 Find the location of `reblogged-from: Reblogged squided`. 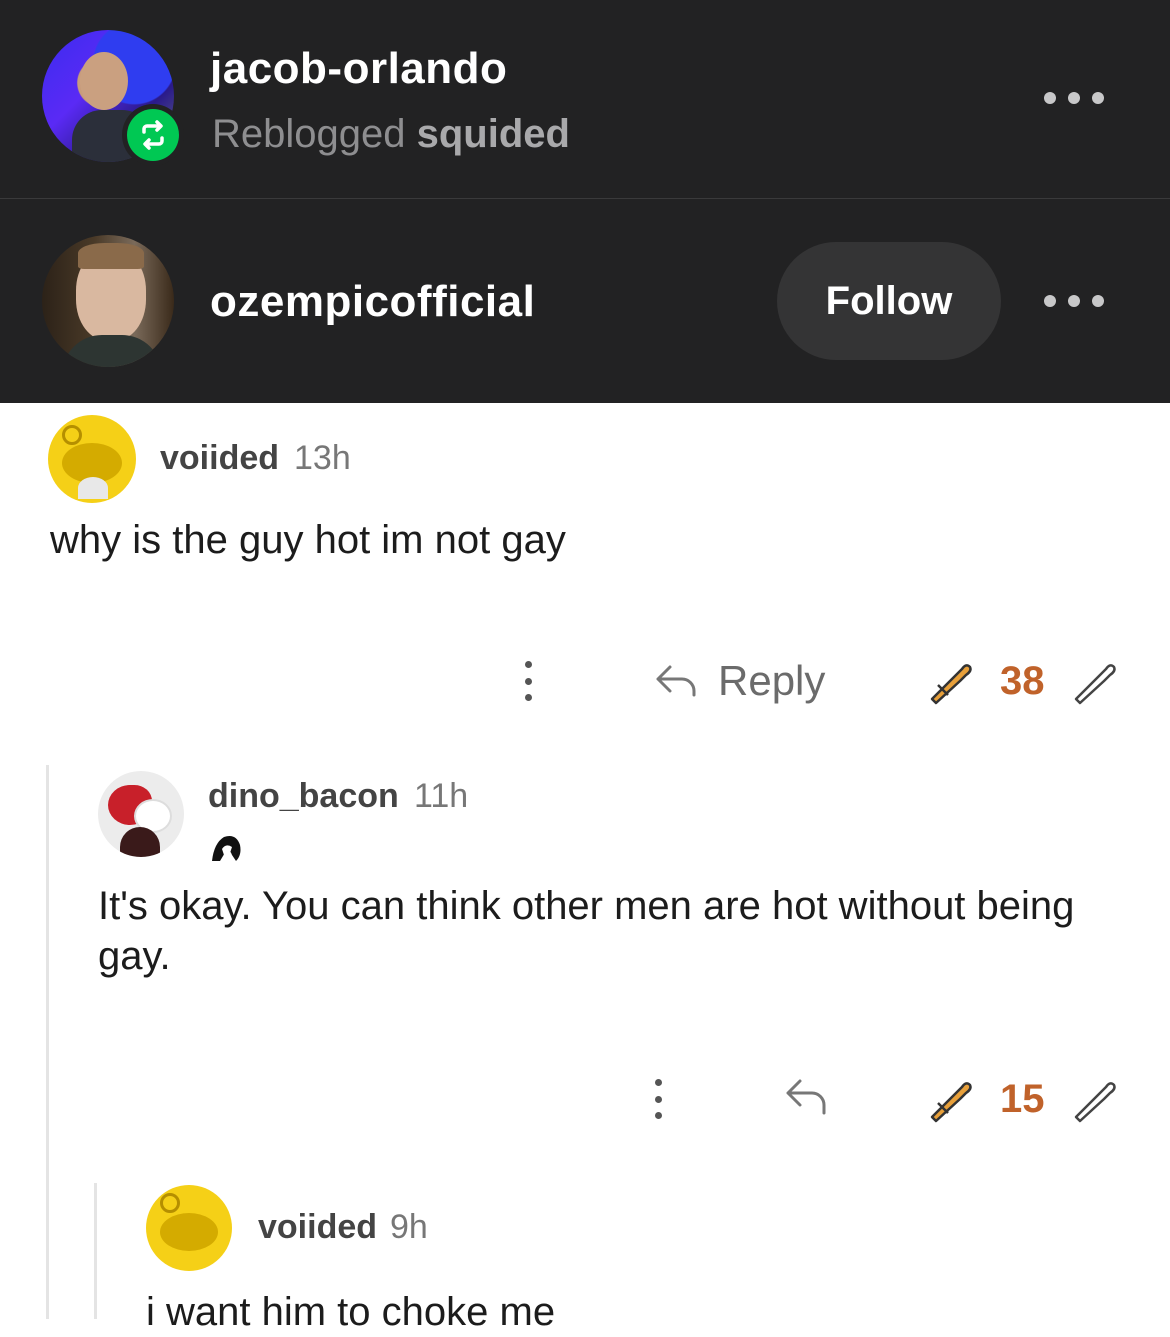

reblogged-from: Reblogged squided is located at coordinates (391, 134).